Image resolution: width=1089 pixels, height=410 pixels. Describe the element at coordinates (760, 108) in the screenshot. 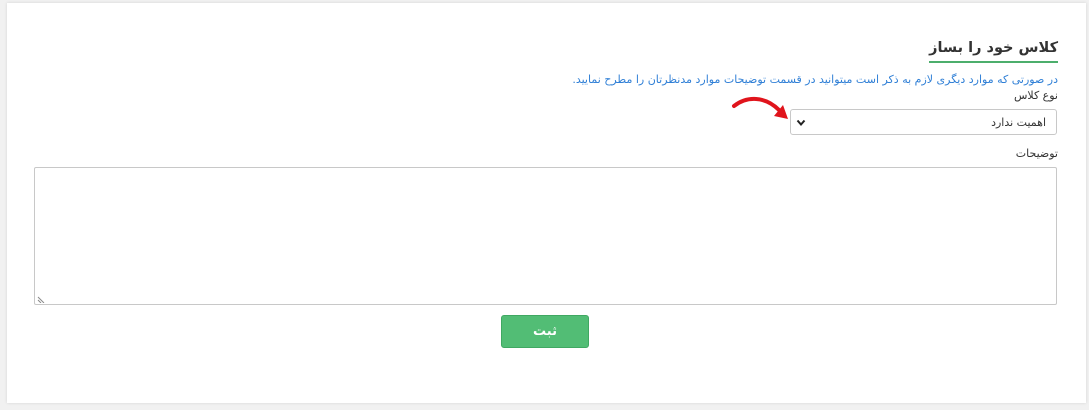

I see `red-curved-arrow-icon` at that location.